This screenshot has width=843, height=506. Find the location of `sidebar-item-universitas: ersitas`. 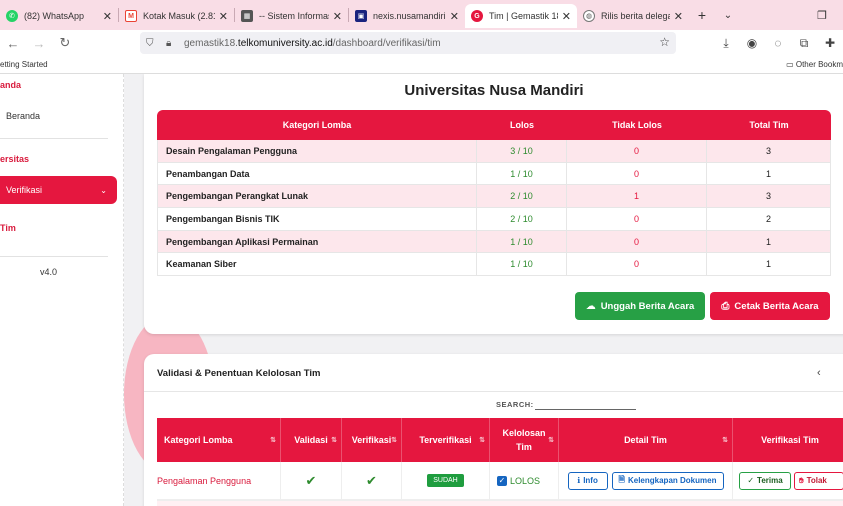

sidebar-item-universitas: ersitas is located at coordinates (14, 159).